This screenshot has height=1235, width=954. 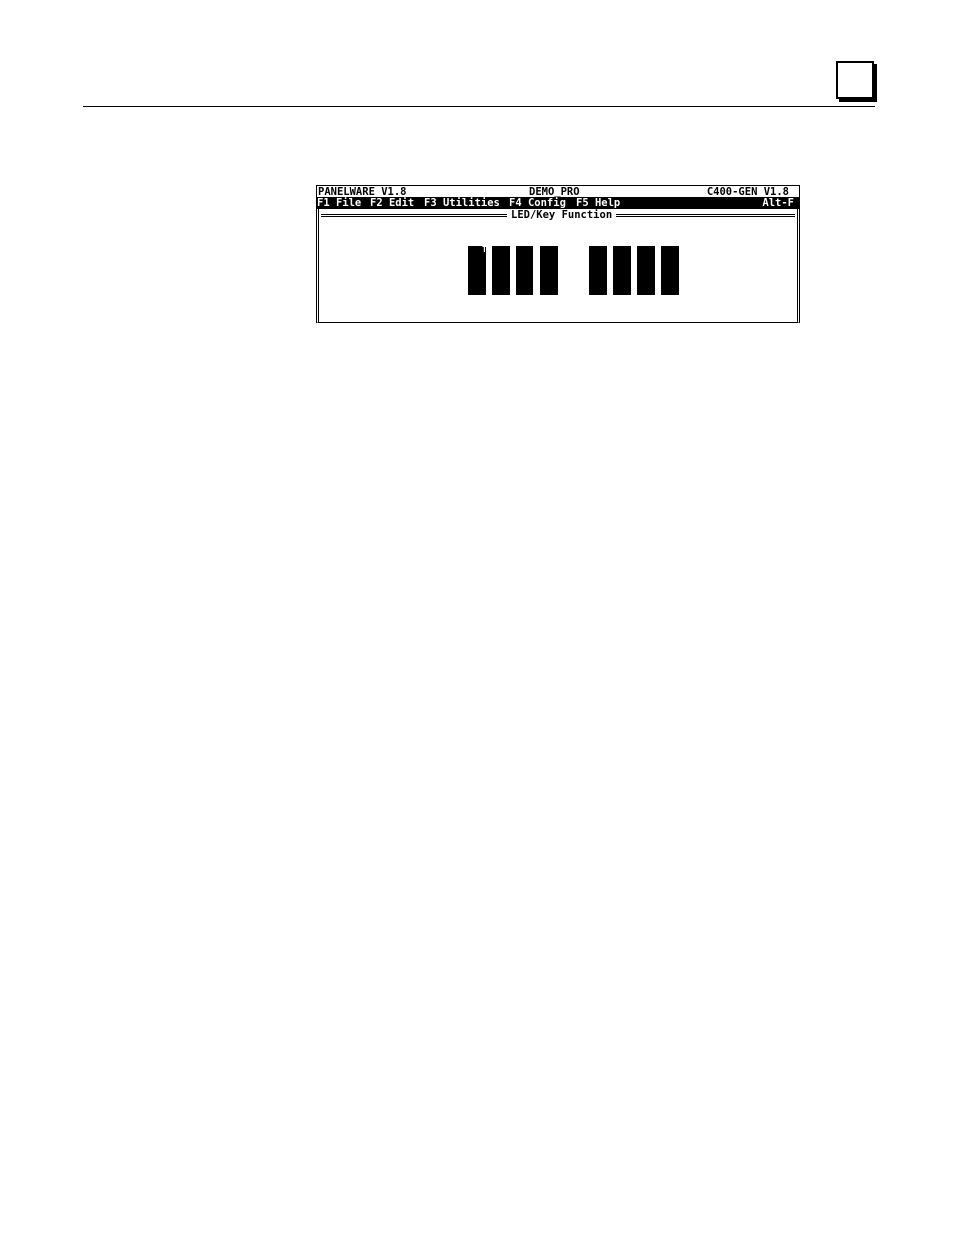 I want to click on led-cursor-marker: T, so click(x=484, y=249).